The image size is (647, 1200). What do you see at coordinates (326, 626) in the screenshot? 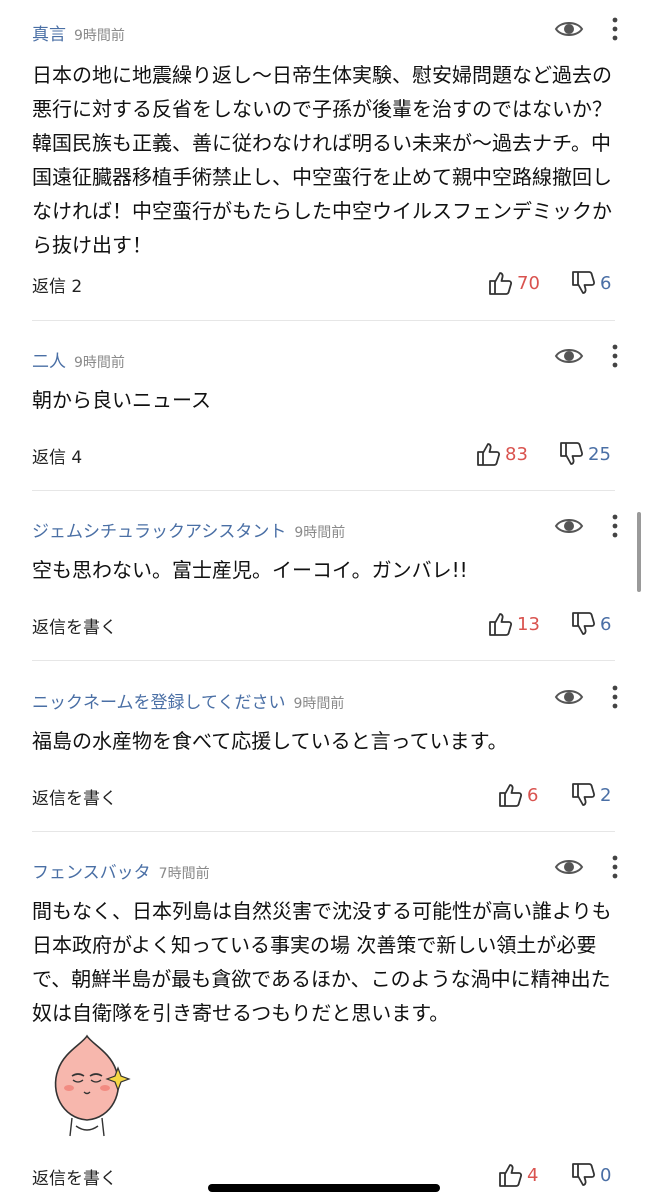
I see `comment-footer: 返信を書く 13 6` at bounding box center [326, 626].